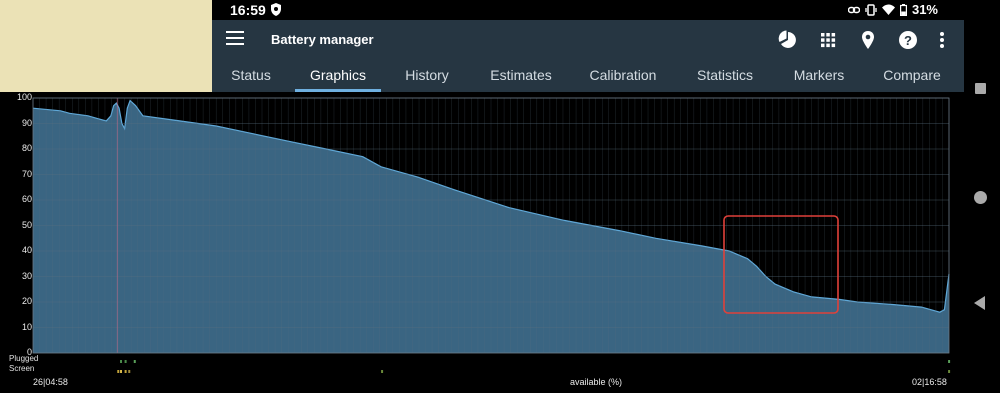 The image size is (1000, 393). What do you see at coordinates (888, 9) in the screenshot?
I see `wifi-icon` at bounding box center [888, 9].